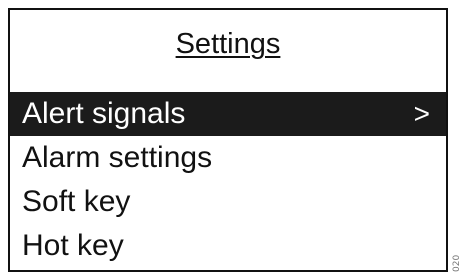  What do you see at coordinates (228, 246) in the screenshot?
I see `menu-item-hot-key: Hot key` at bounding box center [228, 246].